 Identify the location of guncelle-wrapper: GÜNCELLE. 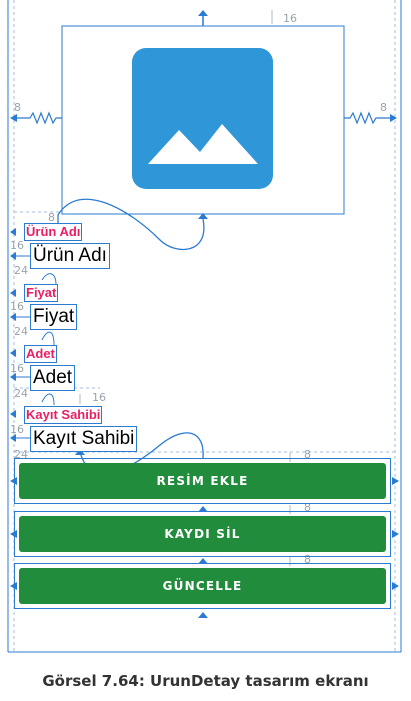
(202, 586).